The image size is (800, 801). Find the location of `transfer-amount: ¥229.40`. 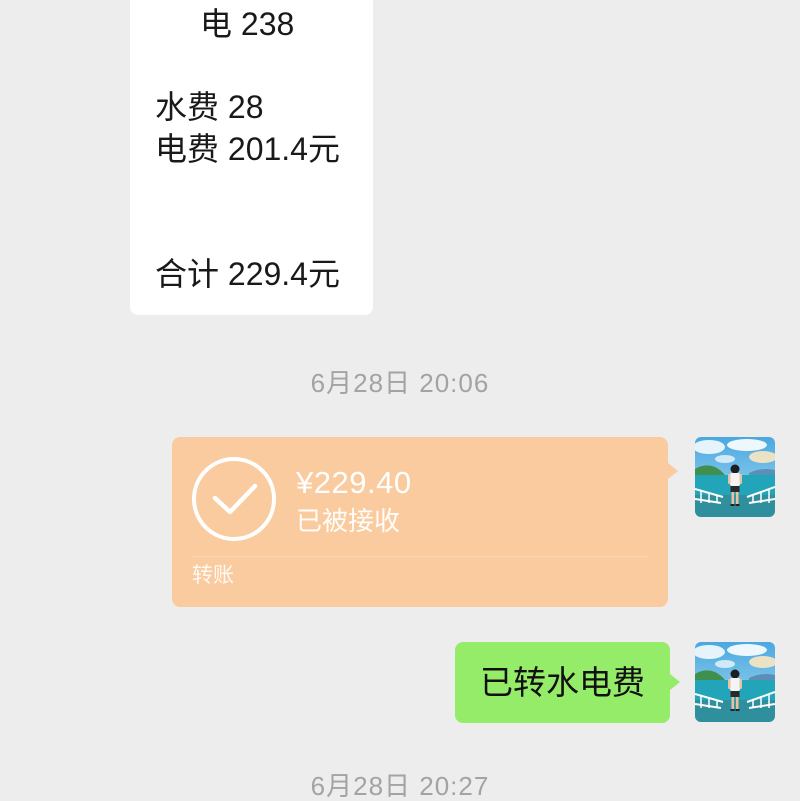

transfer-amount: ¥229.40 is located at coordinates (354, 482).